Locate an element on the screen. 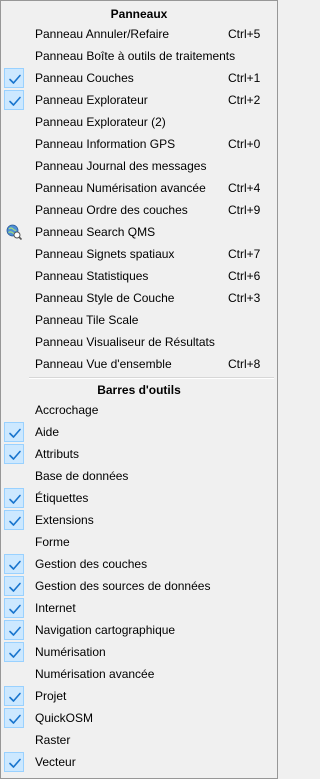 The width and height of the screenshot is (320, 779). menu-item-label: Extensions is located at coordinates (64, 520).